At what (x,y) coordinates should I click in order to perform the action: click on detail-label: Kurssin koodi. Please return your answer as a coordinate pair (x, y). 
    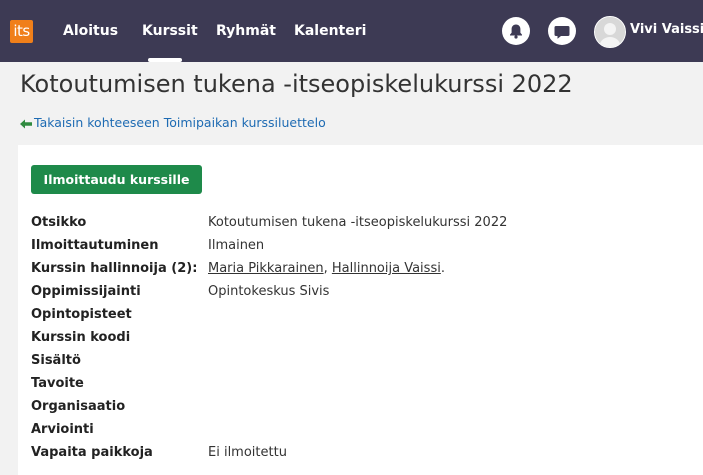
    Looking at the image, I should click on (81, 337).